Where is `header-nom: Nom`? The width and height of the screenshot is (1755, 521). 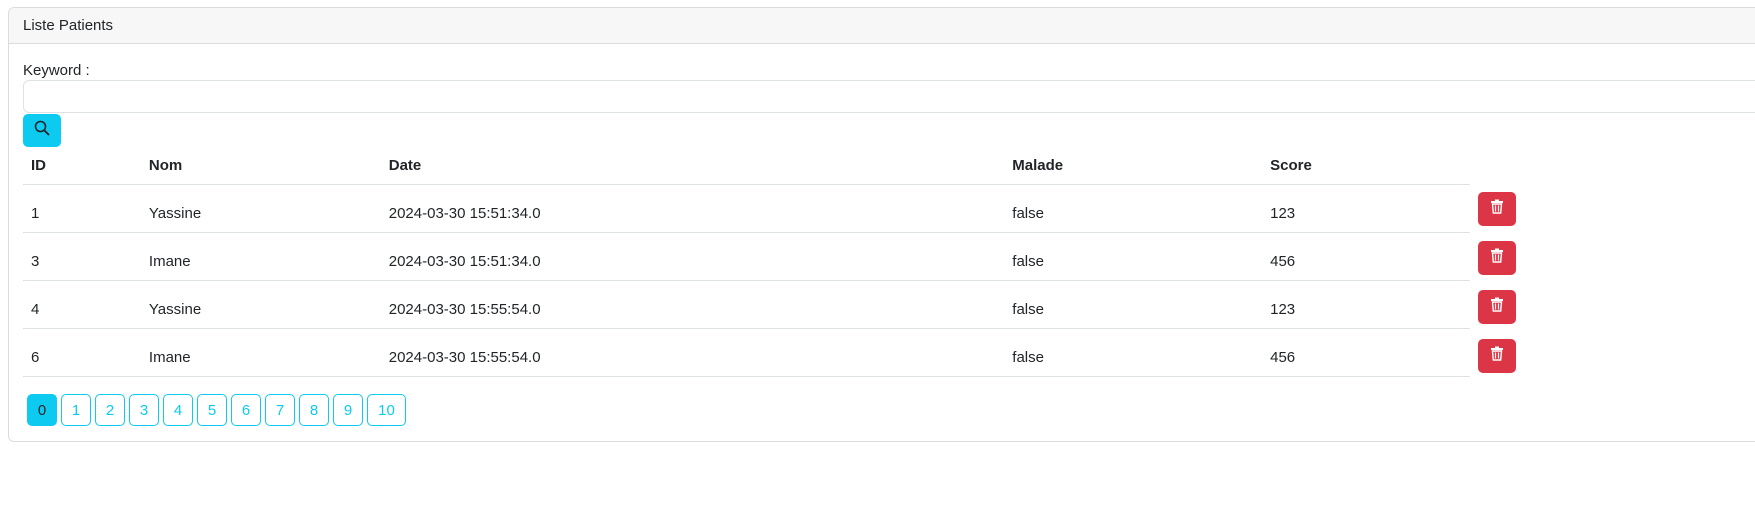 header-nom: Nom is located at coordinates (260, 166).